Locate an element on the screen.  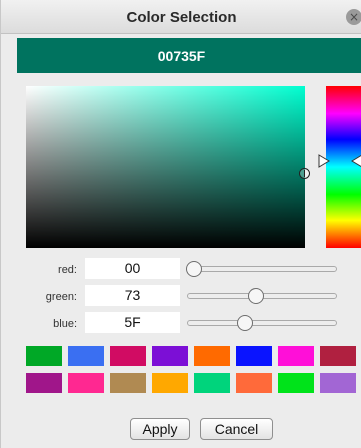
hue-pointer-left-icon is located at coordinates (356, 161).